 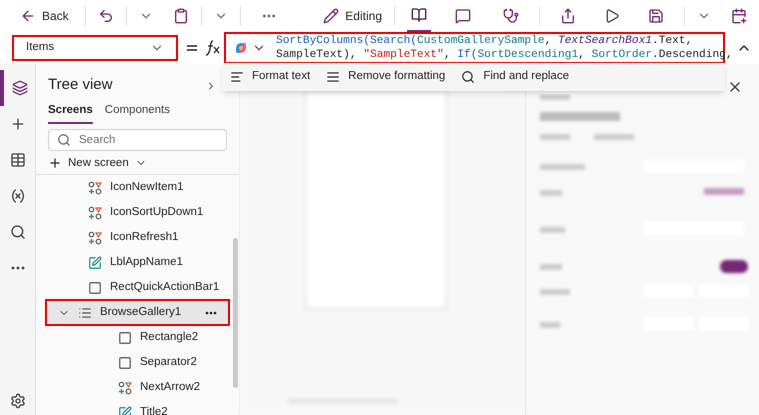 I want to click on item-label: Rectangle2, so click(x=169, y=338).